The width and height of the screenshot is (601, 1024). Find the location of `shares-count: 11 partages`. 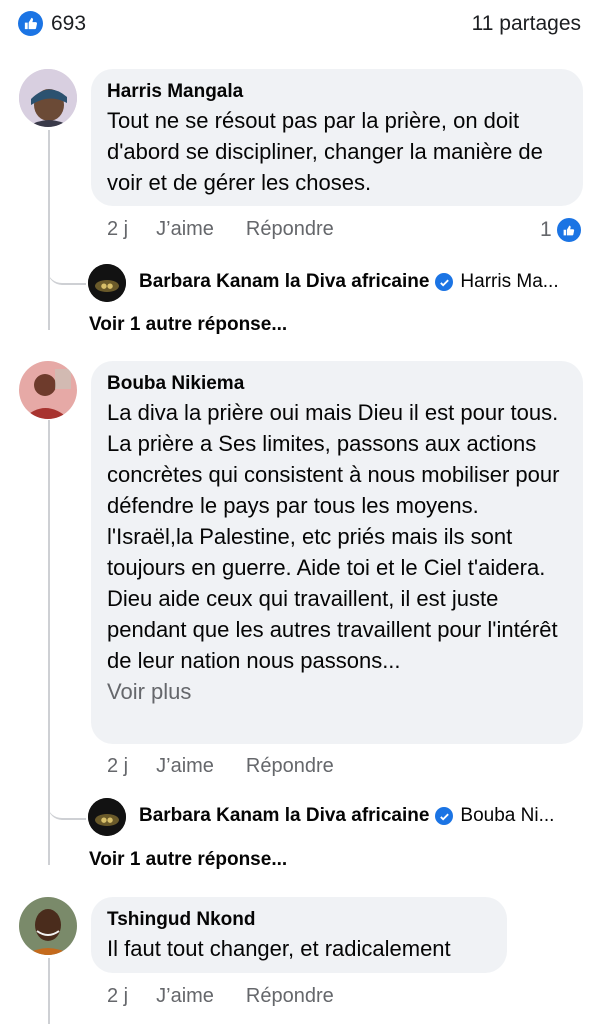

shares-count: 11 partages is located at coordinates (526, 24).